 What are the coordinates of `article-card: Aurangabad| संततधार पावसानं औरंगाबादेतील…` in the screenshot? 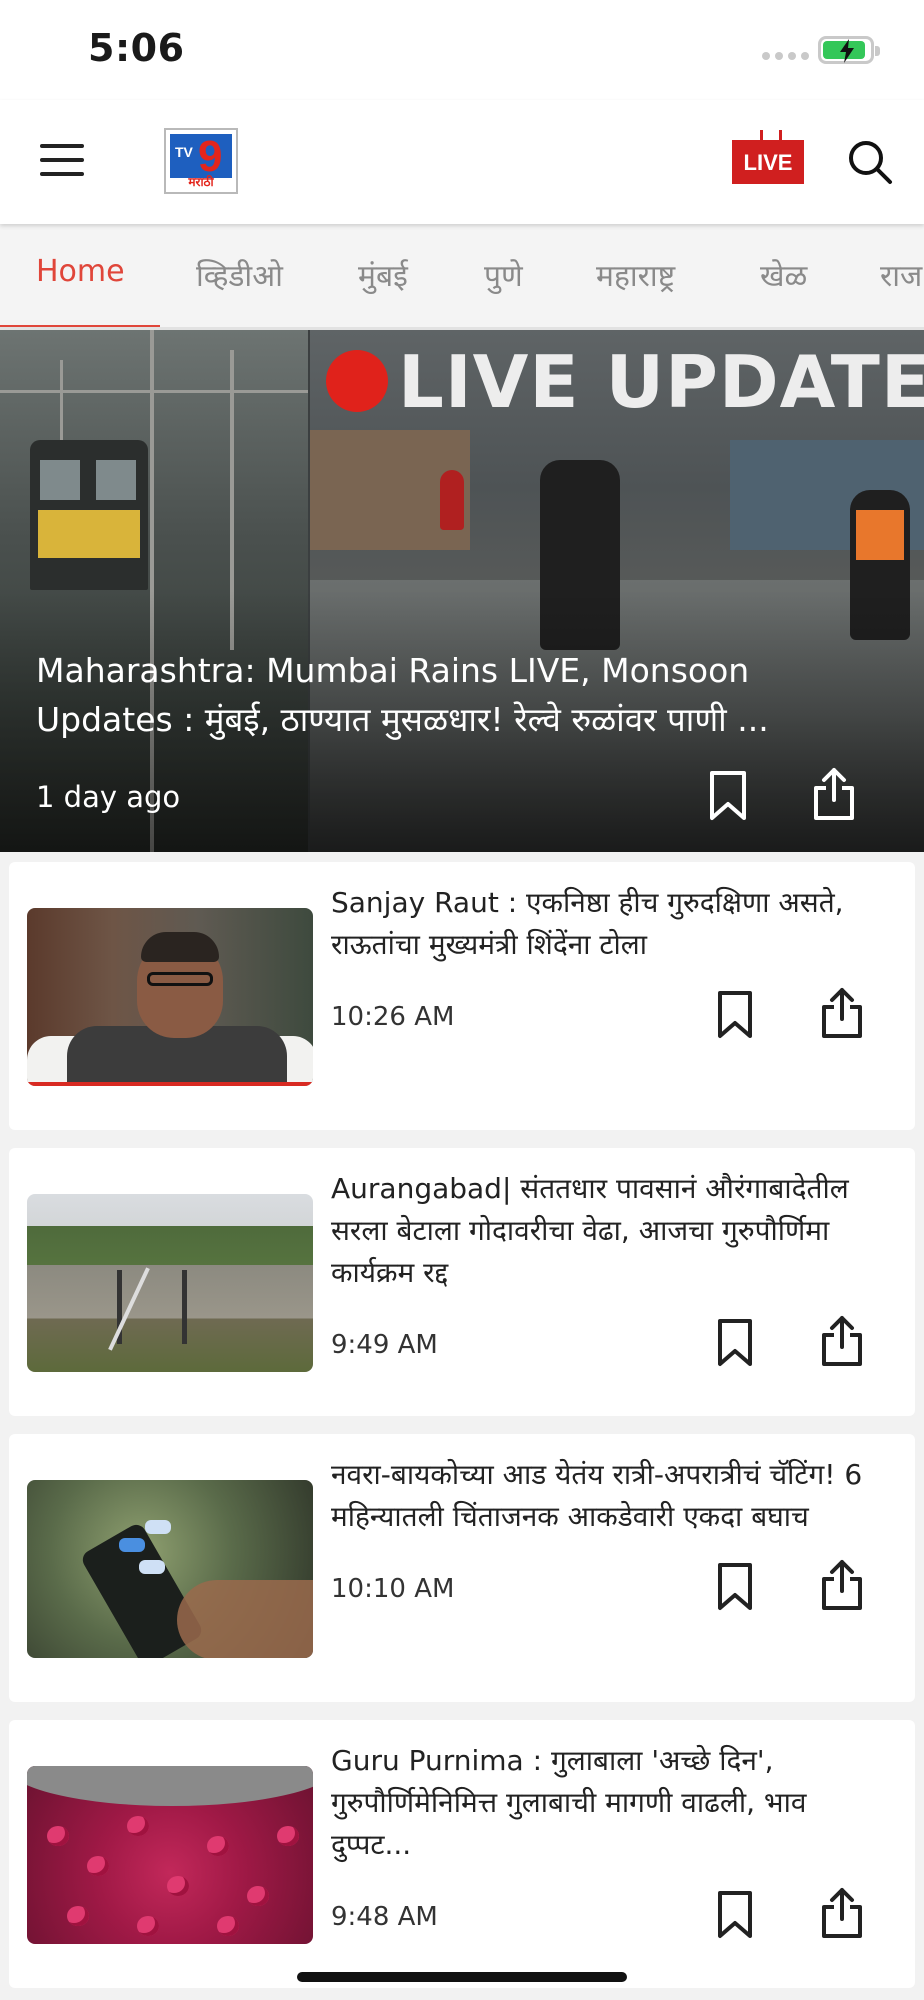 It's located at (462, 1282).